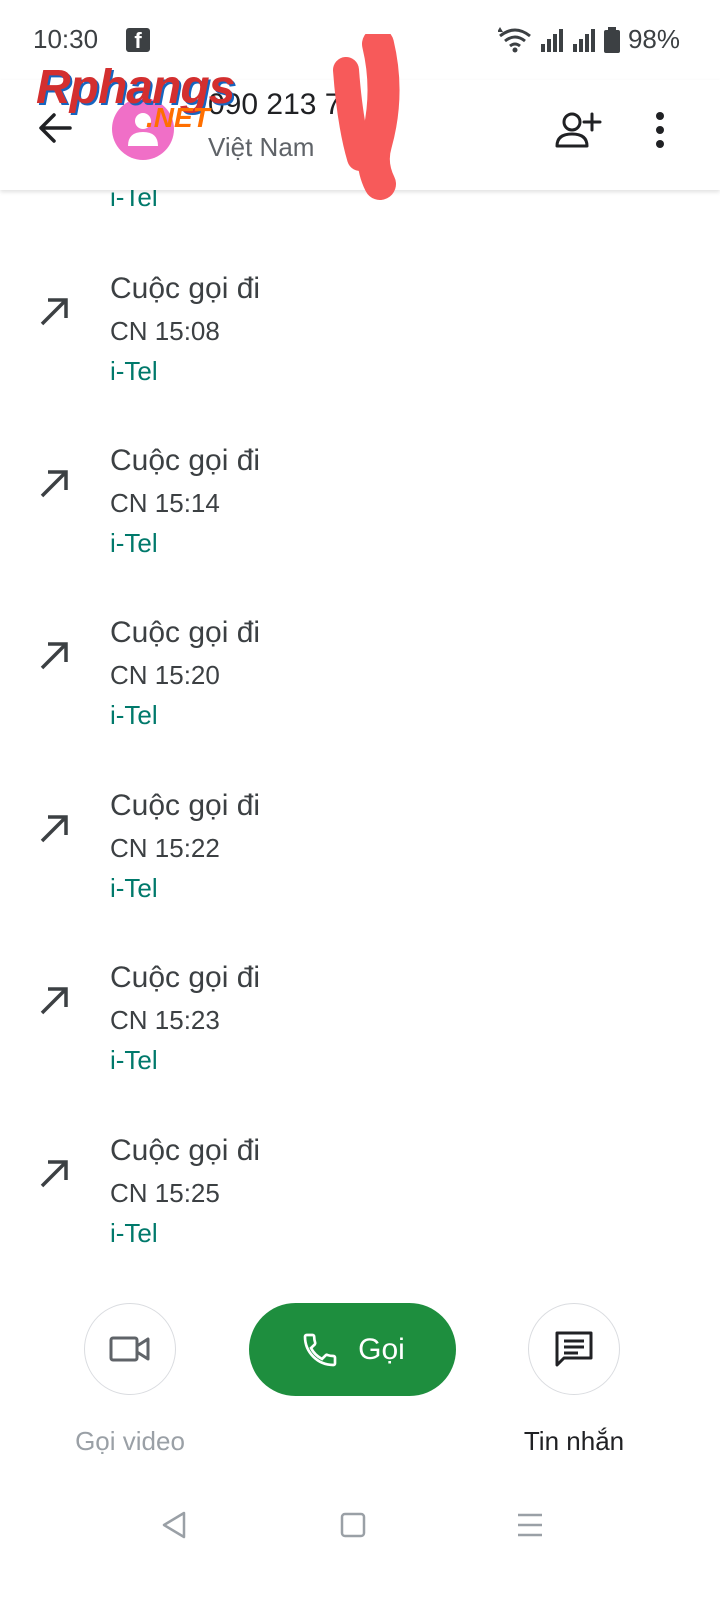 This screenshot has width=720, height=1600. What do you see at coordinates (165, 675) in the screenshot?
I see `call-time: CN 15:20` at bounding box center [165, 675].